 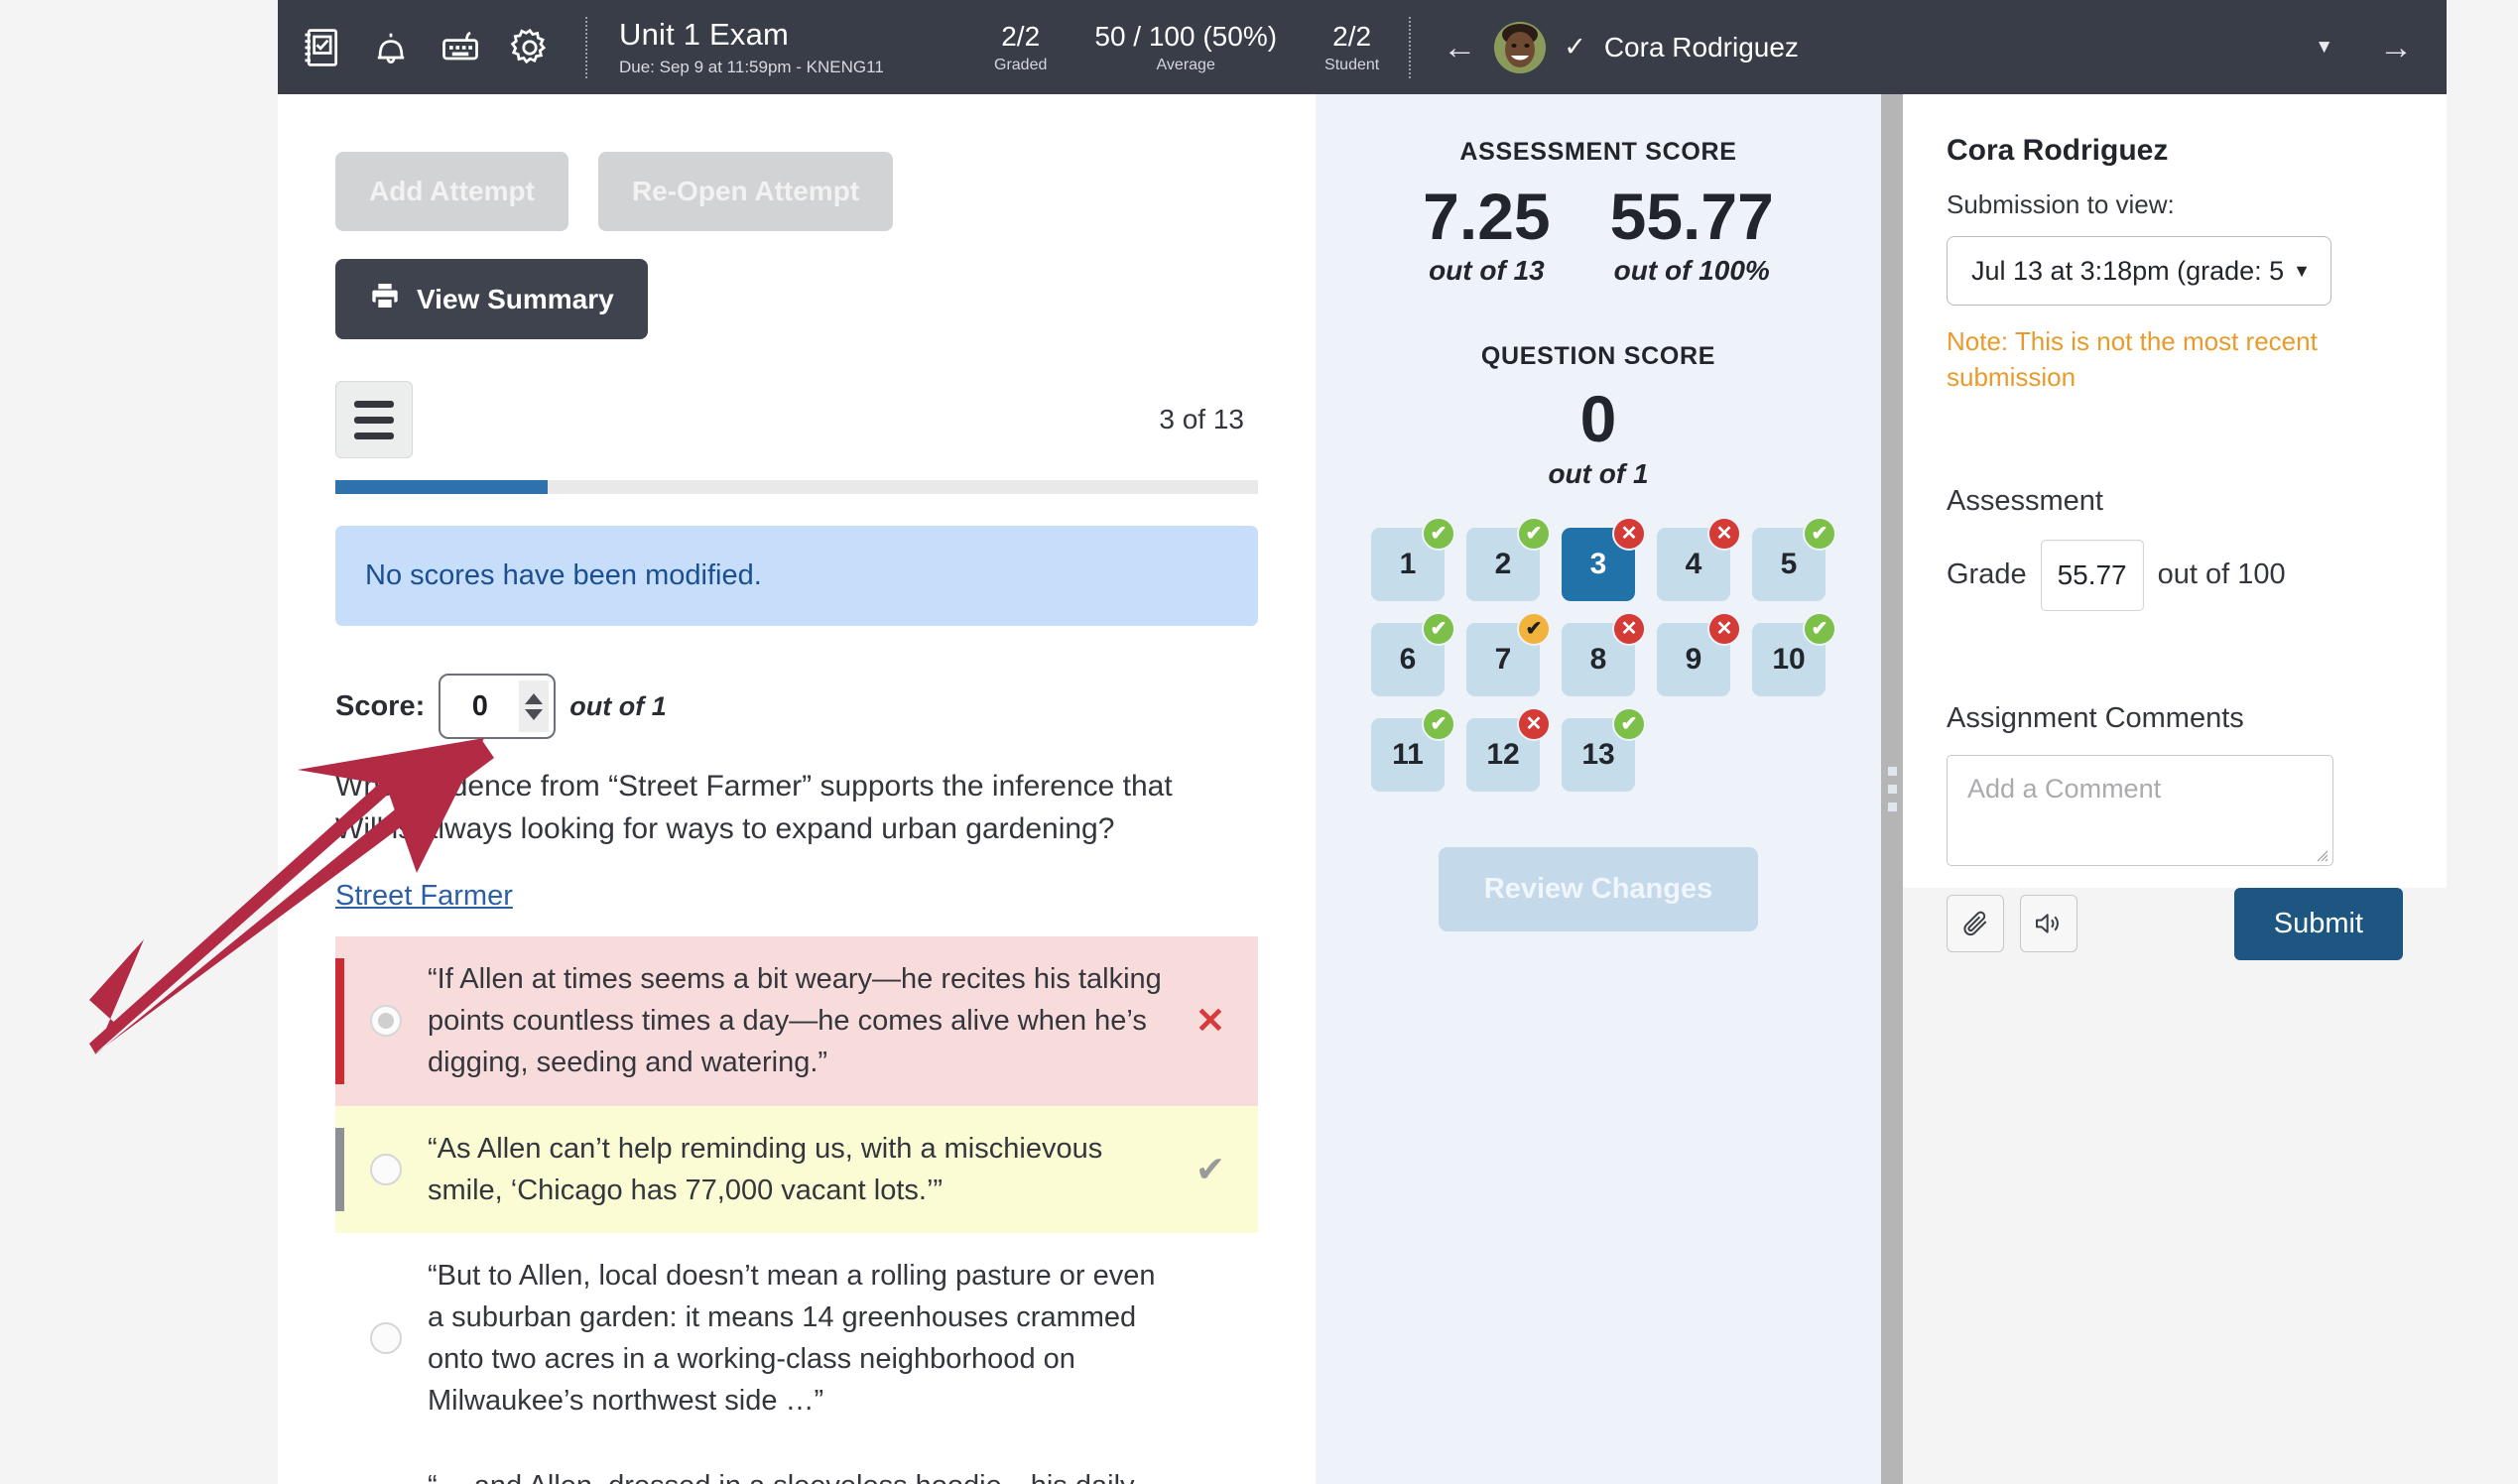 I want to click on assessment-section-label: Assessment, so click(x=2025, y=500).